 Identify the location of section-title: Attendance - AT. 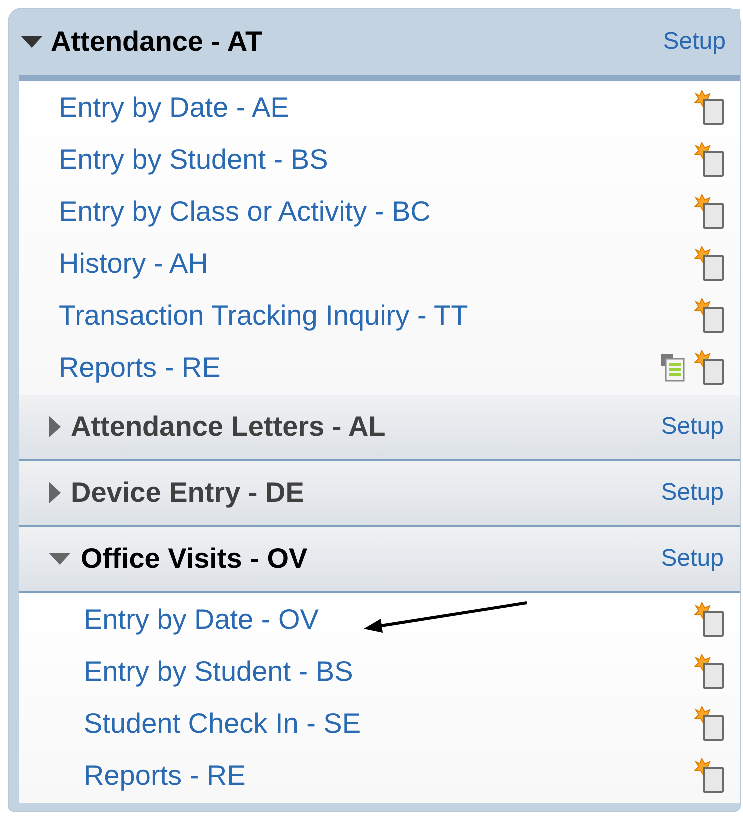
(157, 42).